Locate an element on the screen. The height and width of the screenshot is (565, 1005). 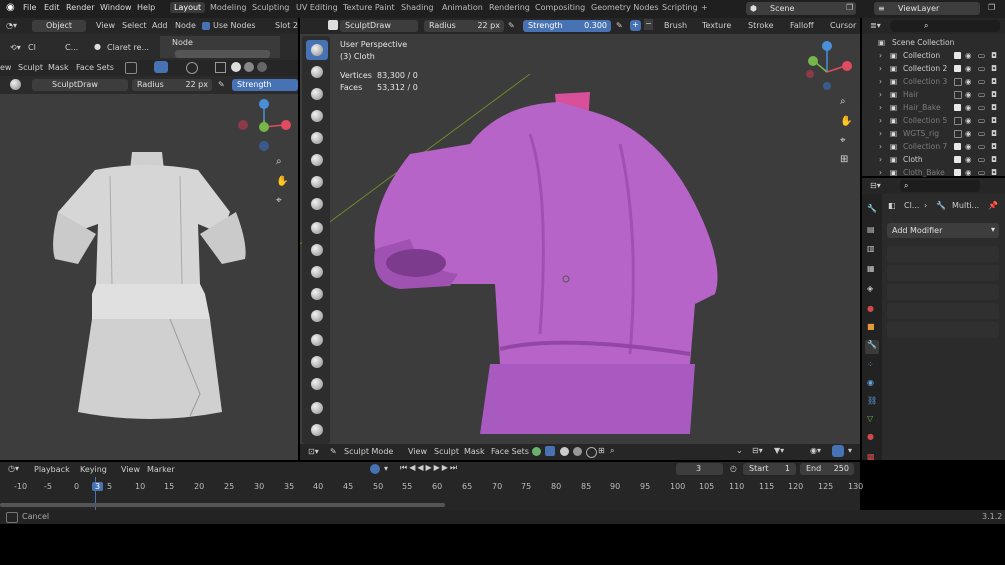
outliner-item: › ▣ Collection 7 ◉ ▭ ◘ is located at coordinates (936, 146).